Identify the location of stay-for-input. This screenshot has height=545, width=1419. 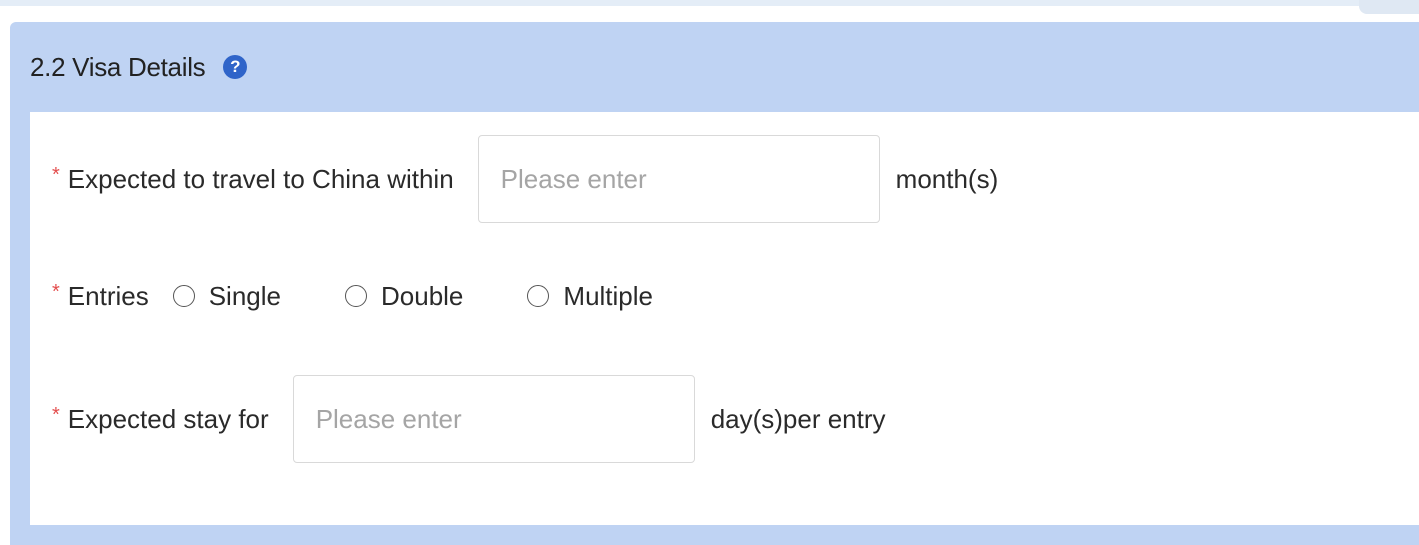
(493, 419).